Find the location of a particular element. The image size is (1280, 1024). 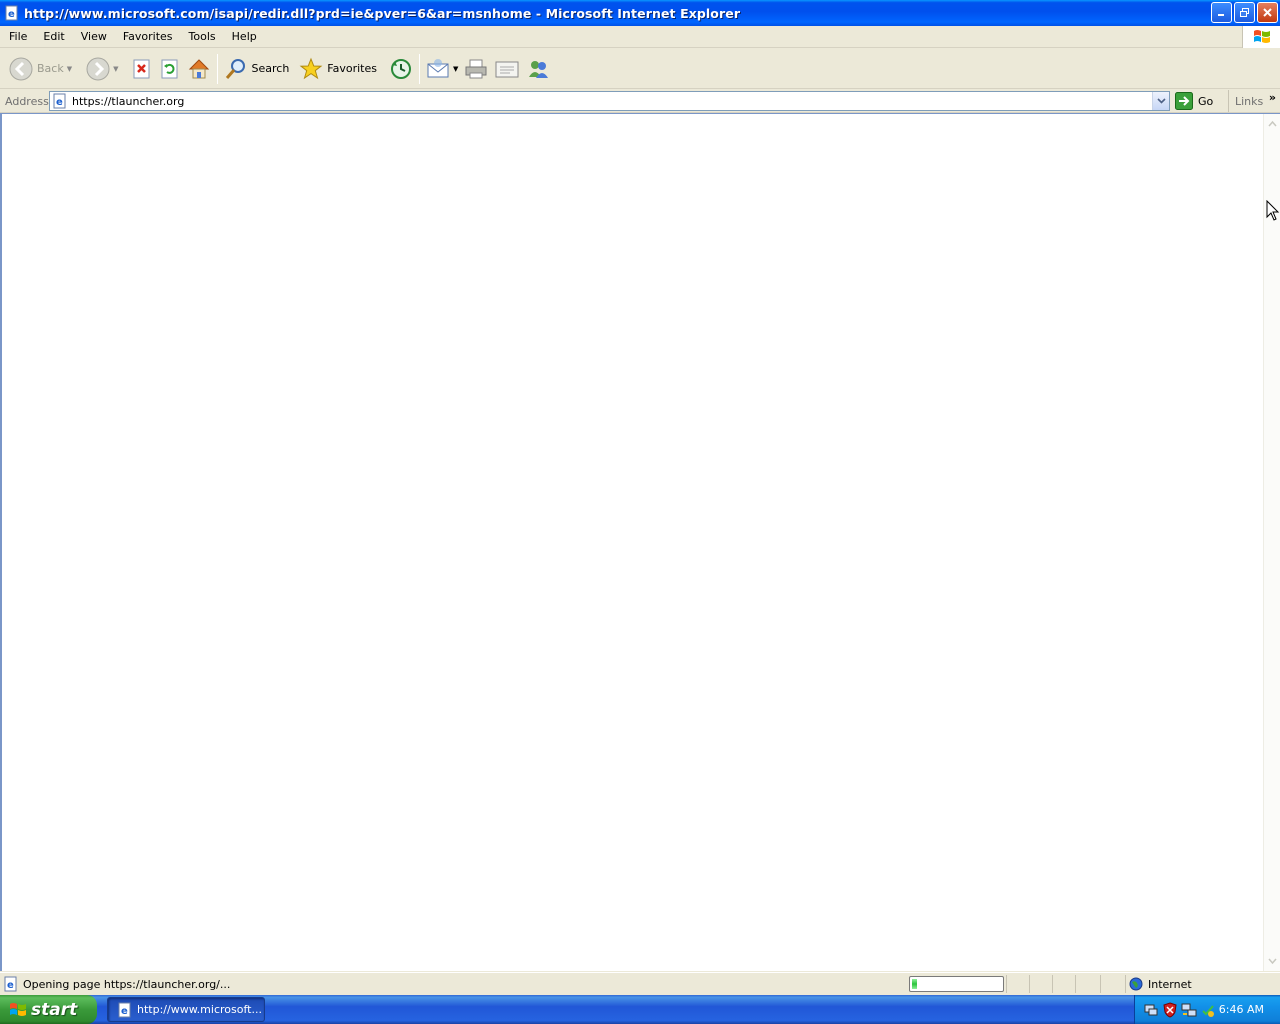

security-zone: Internet is located at coordinates (1160, 984).